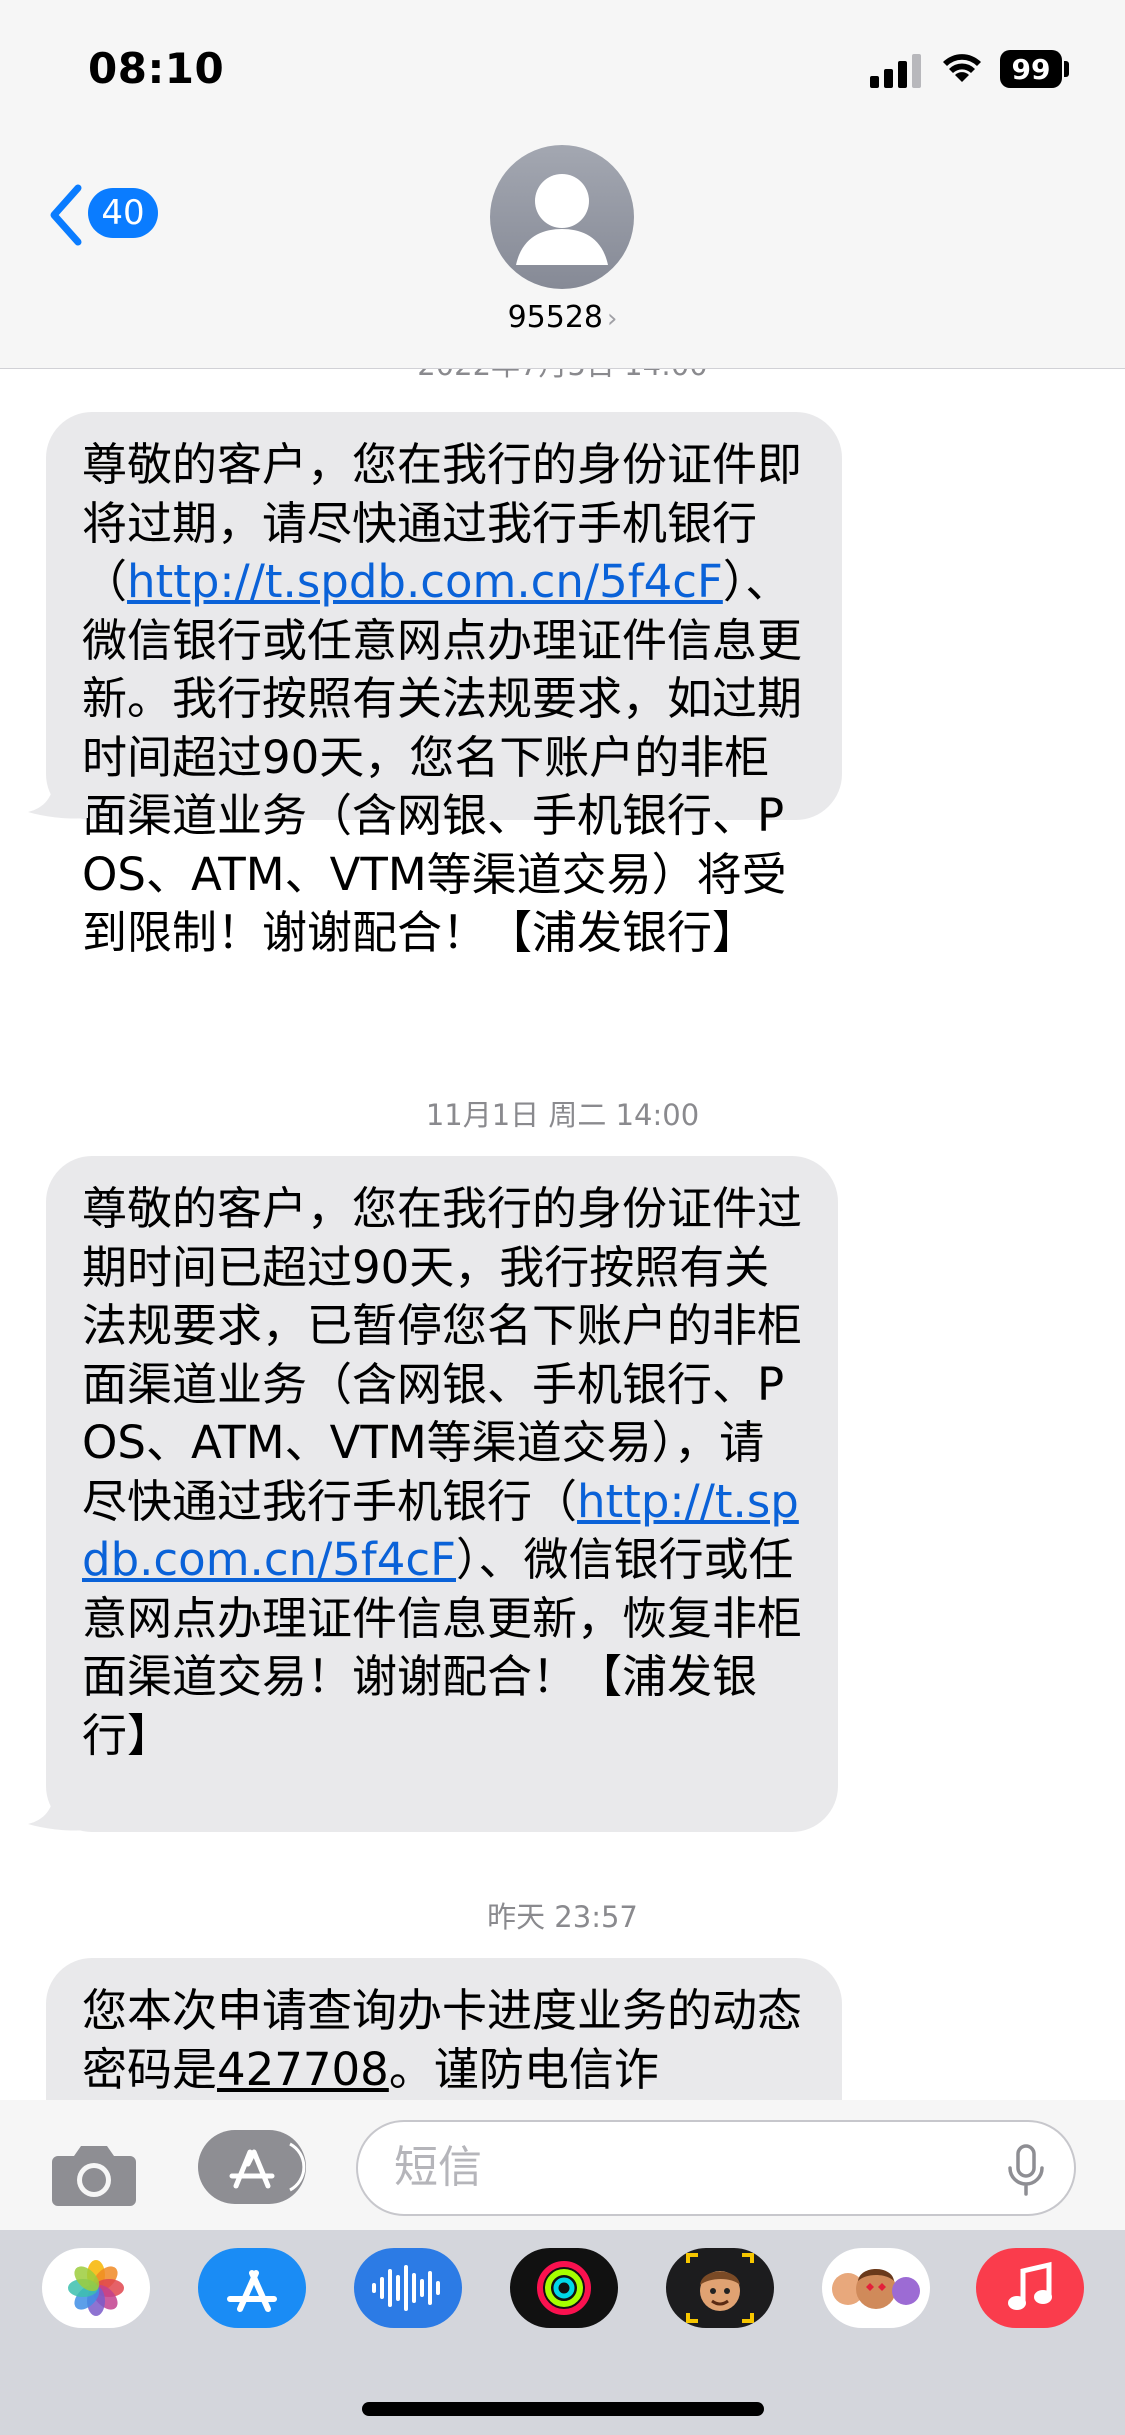 Image resolution: width=1125 pixels, height=2435 pixels. I want to click on message-timestamp: 昨天 23:57, so click(562, 1917).